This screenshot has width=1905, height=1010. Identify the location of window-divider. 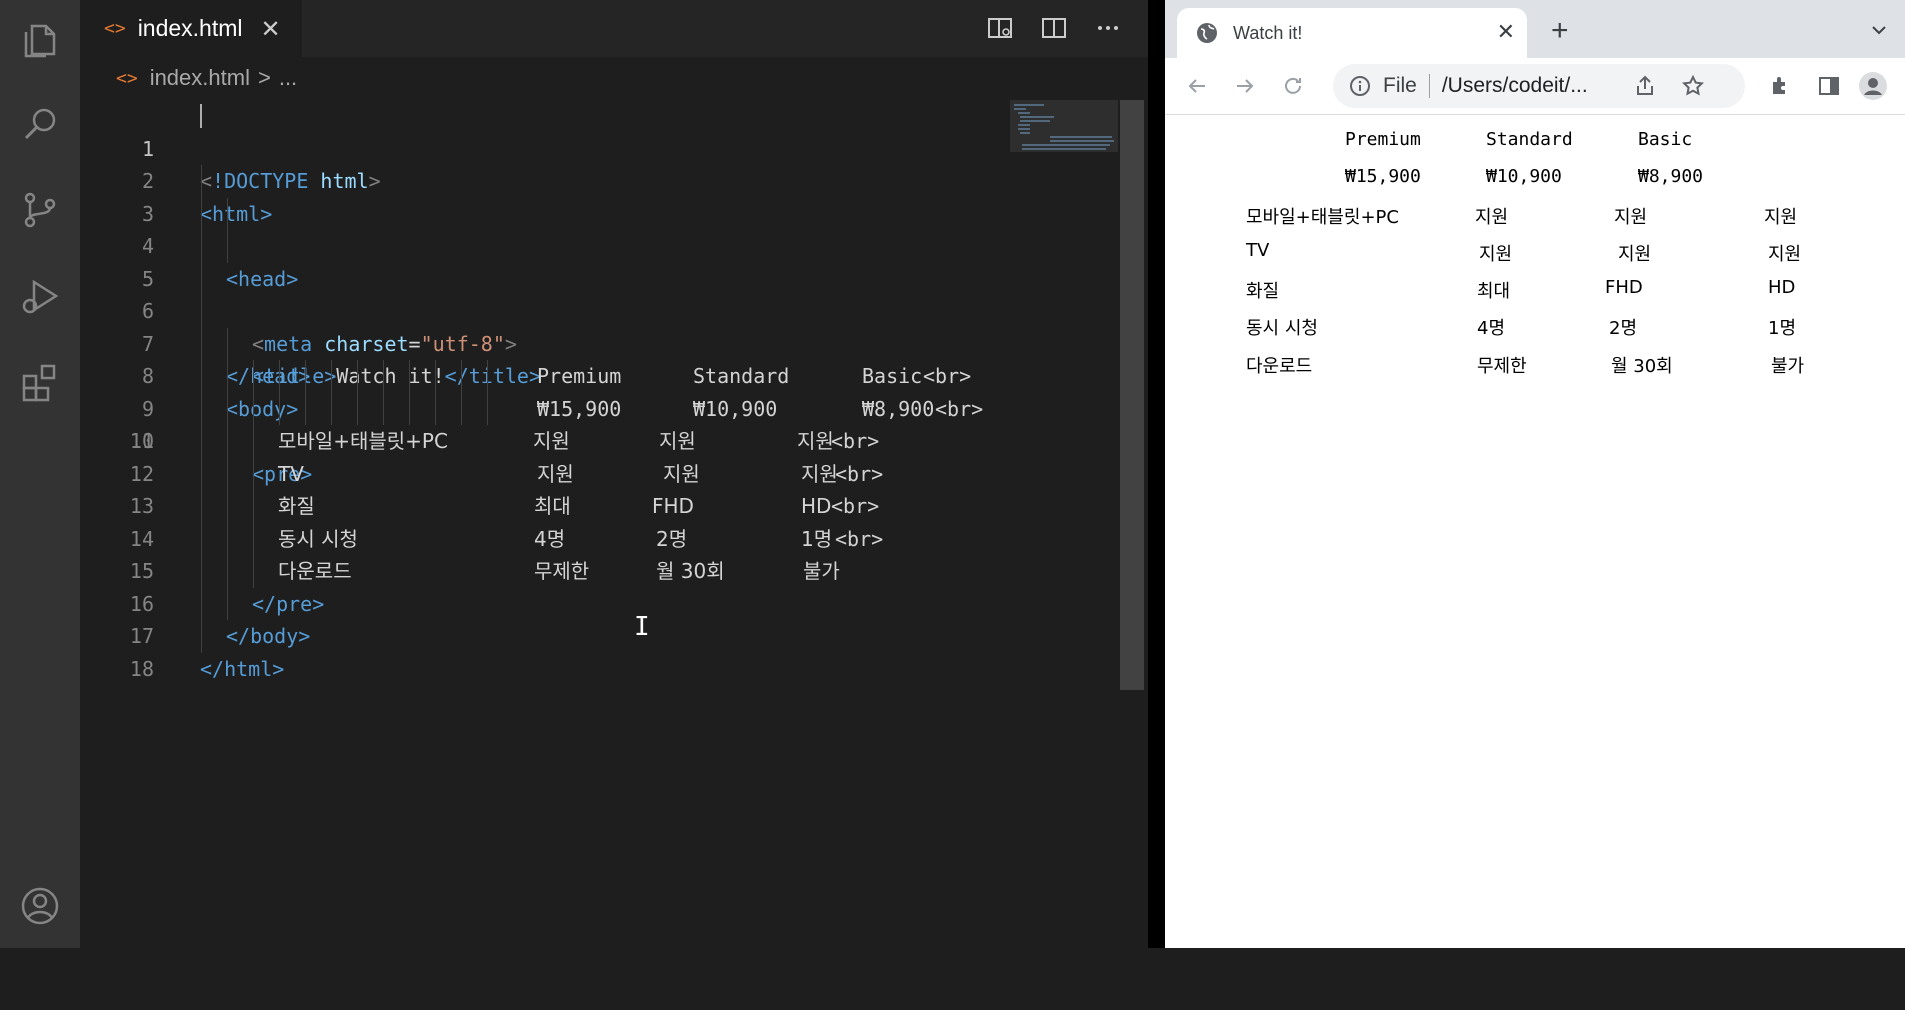
(1156, 474).